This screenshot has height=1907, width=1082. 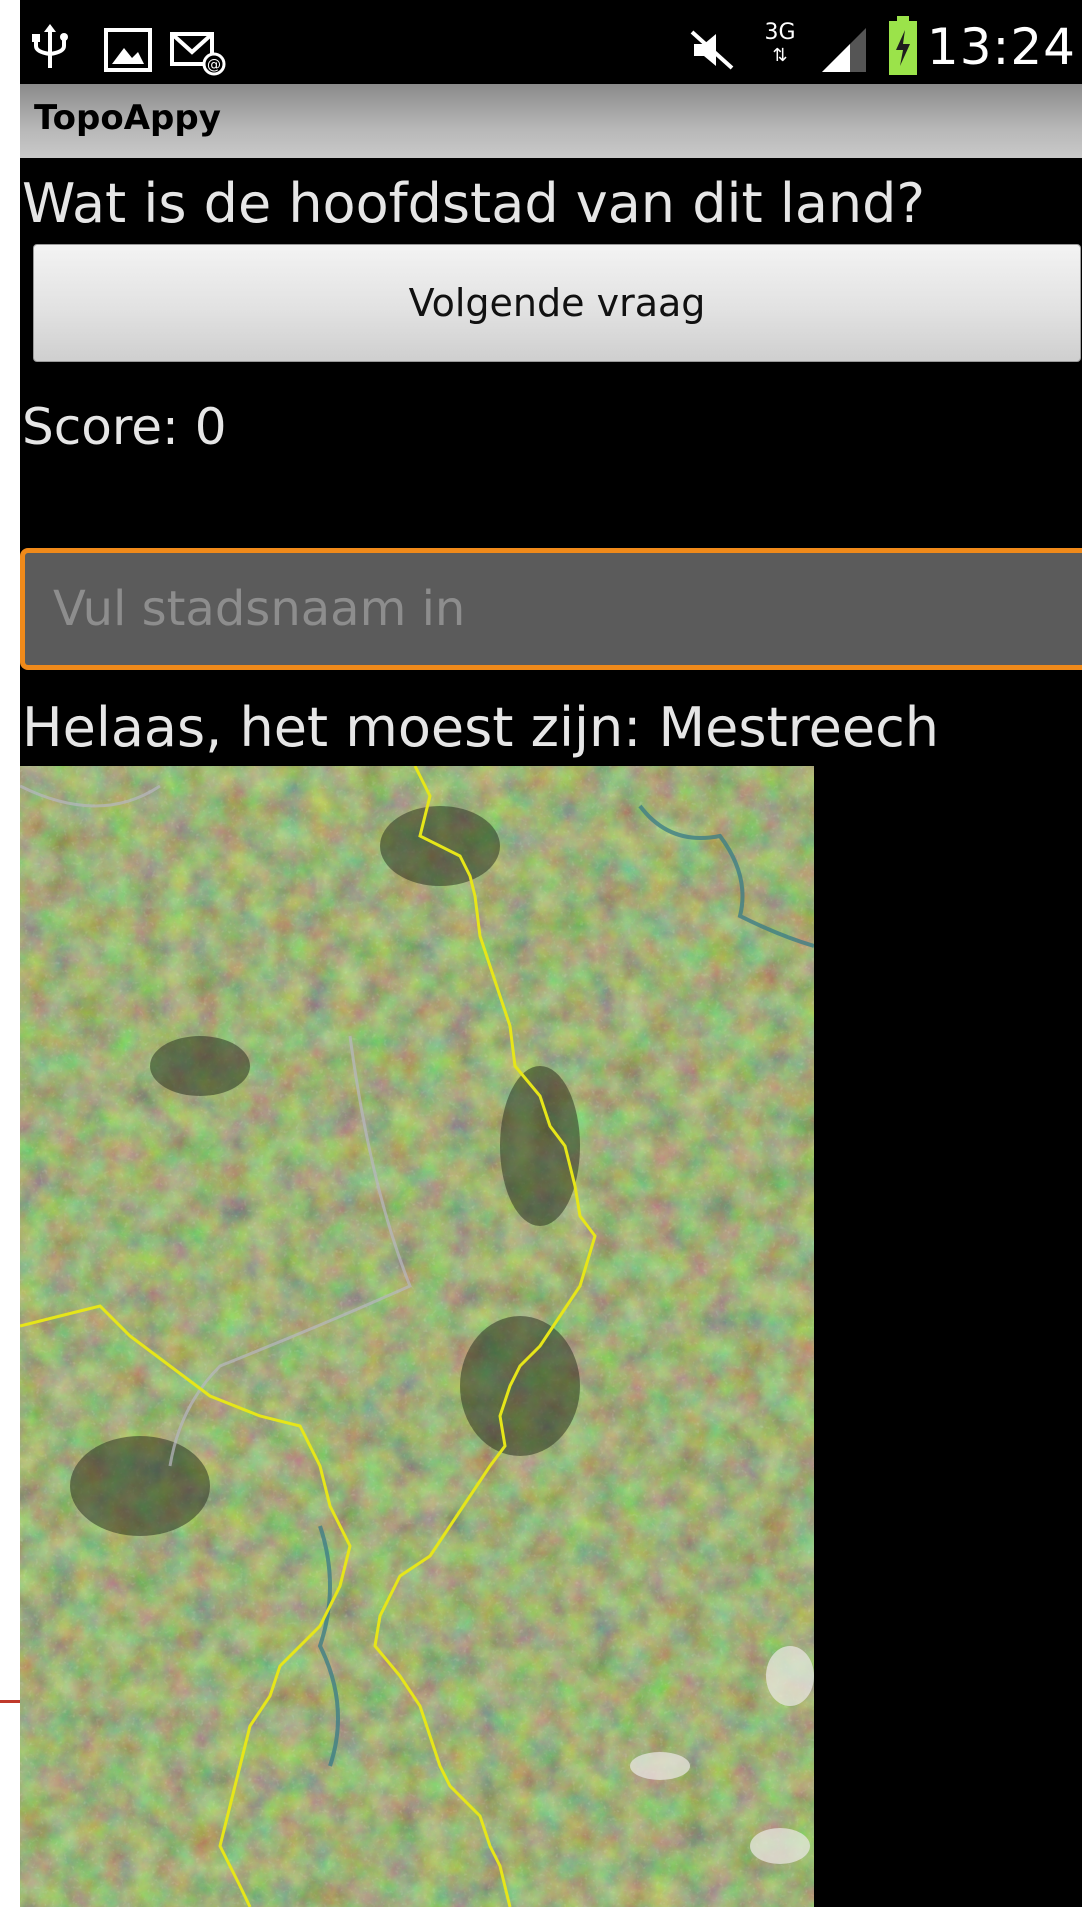 I want to click on feedback-text: Helaas, het moest zijn: Mestreech, so click(x=481, y=727).